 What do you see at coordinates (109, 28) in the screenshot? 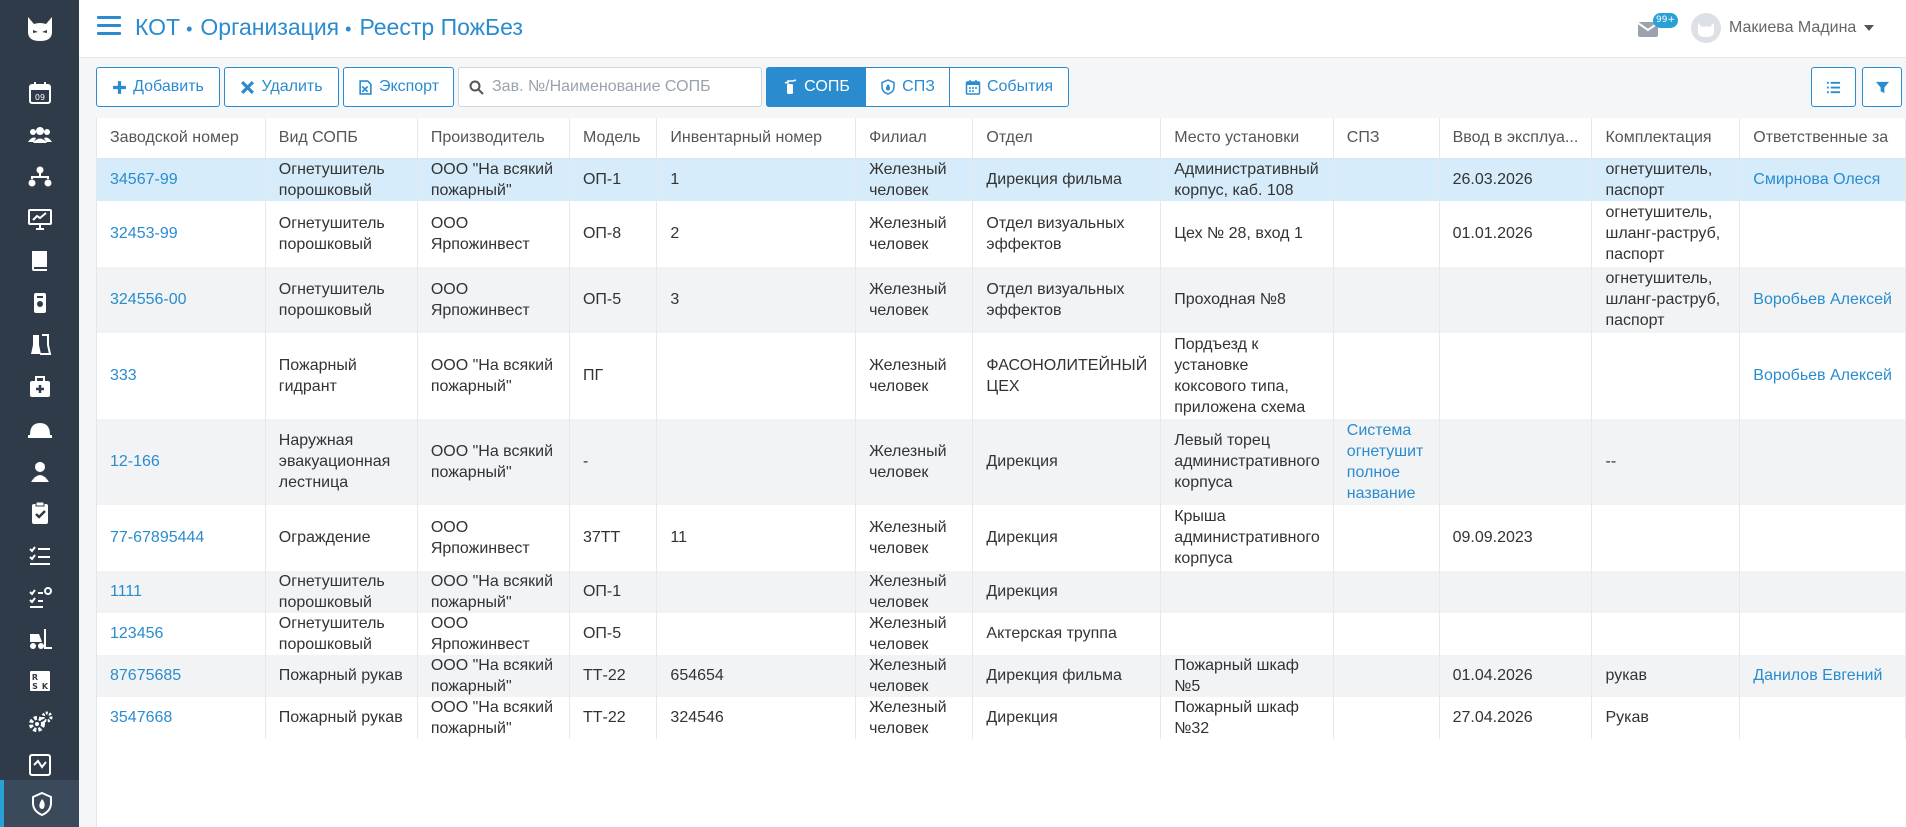
I see `hamburger-menu-icon` at bounding box center [109, 28].